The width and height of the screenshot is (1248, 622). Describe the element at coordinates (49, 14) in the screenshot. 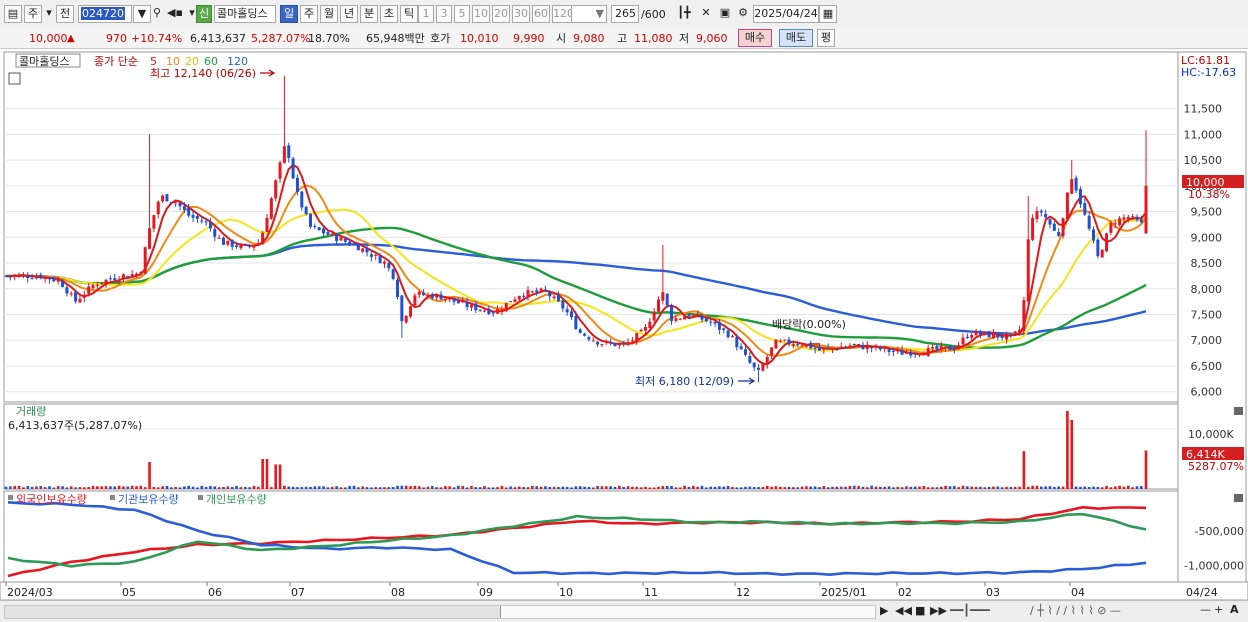

I see `chevron-down-icon: ▾` at that location.